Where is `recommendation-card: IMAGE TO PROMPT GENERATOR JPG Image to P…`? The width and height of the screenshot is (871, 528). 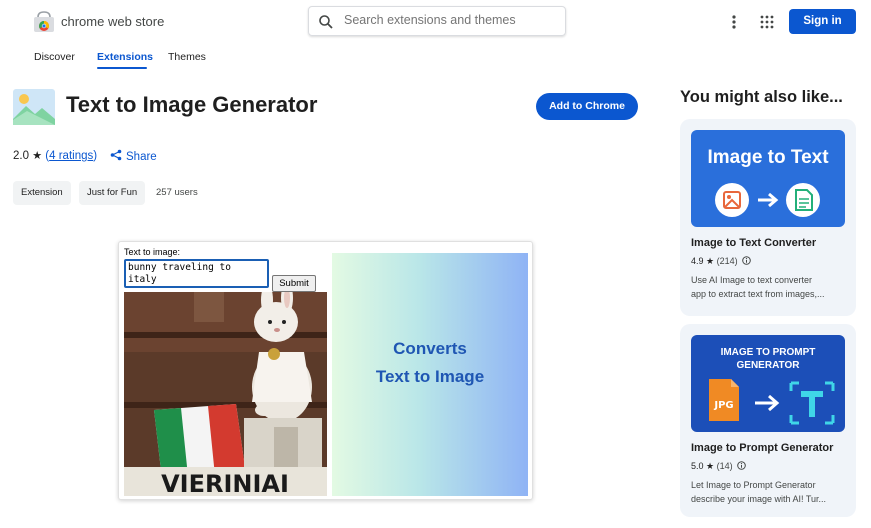
recommendation-card: IMAGE TO PROMPT GENERATOR JPG Image to P… is located at coordinates (768, 420).